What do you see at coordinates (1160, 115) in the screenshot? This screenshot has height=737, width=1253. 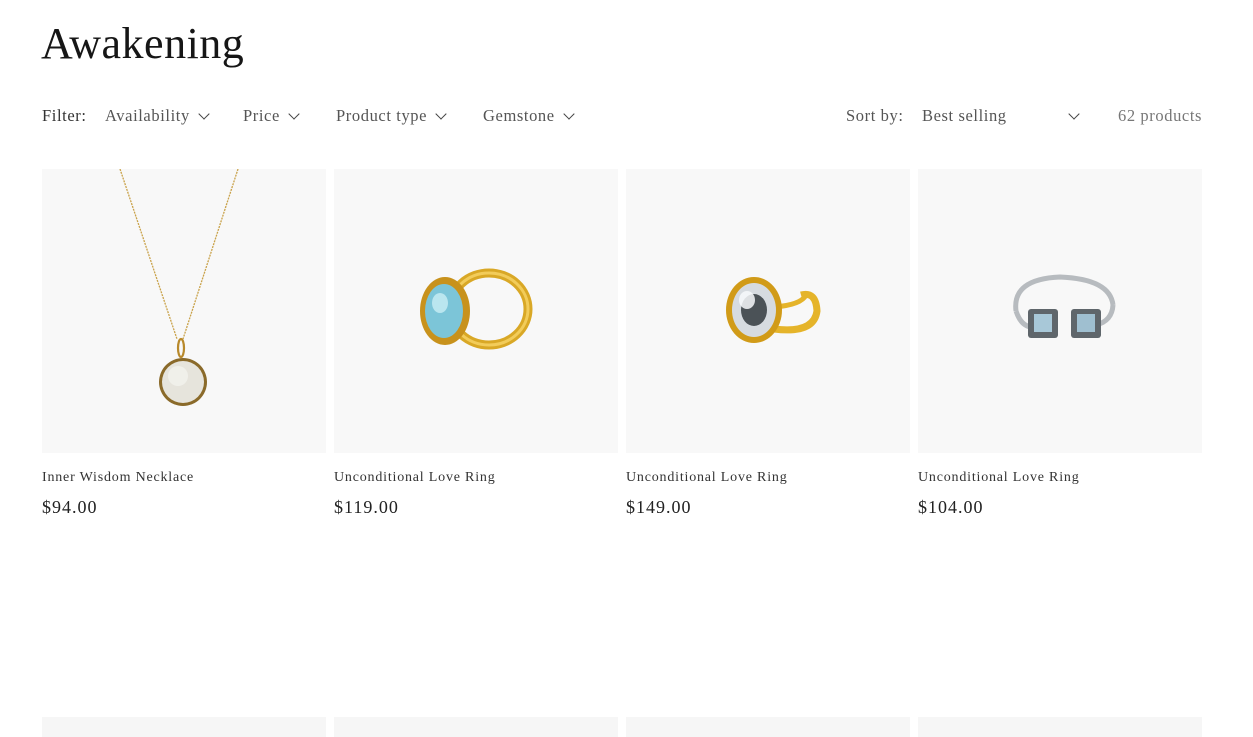 I see `product-count: 62 products` at bounding box center [1160, 115].